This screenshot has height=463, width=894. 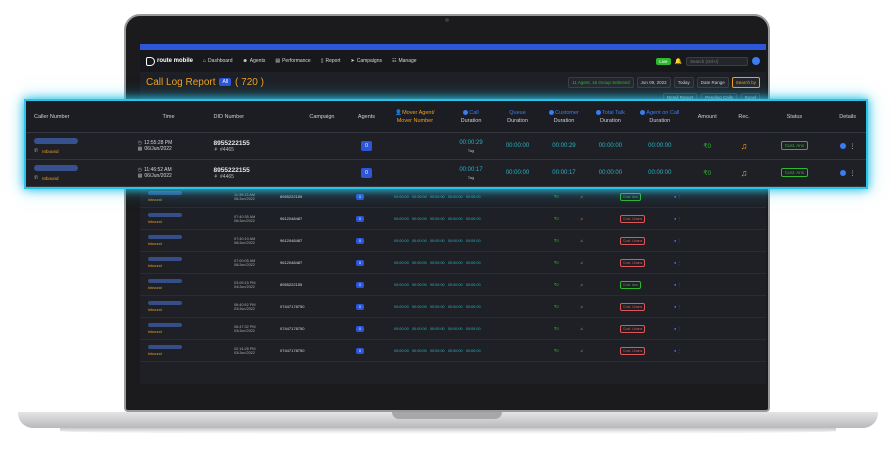 I want to click on laptop-shadow, so click(x=448, y=431).